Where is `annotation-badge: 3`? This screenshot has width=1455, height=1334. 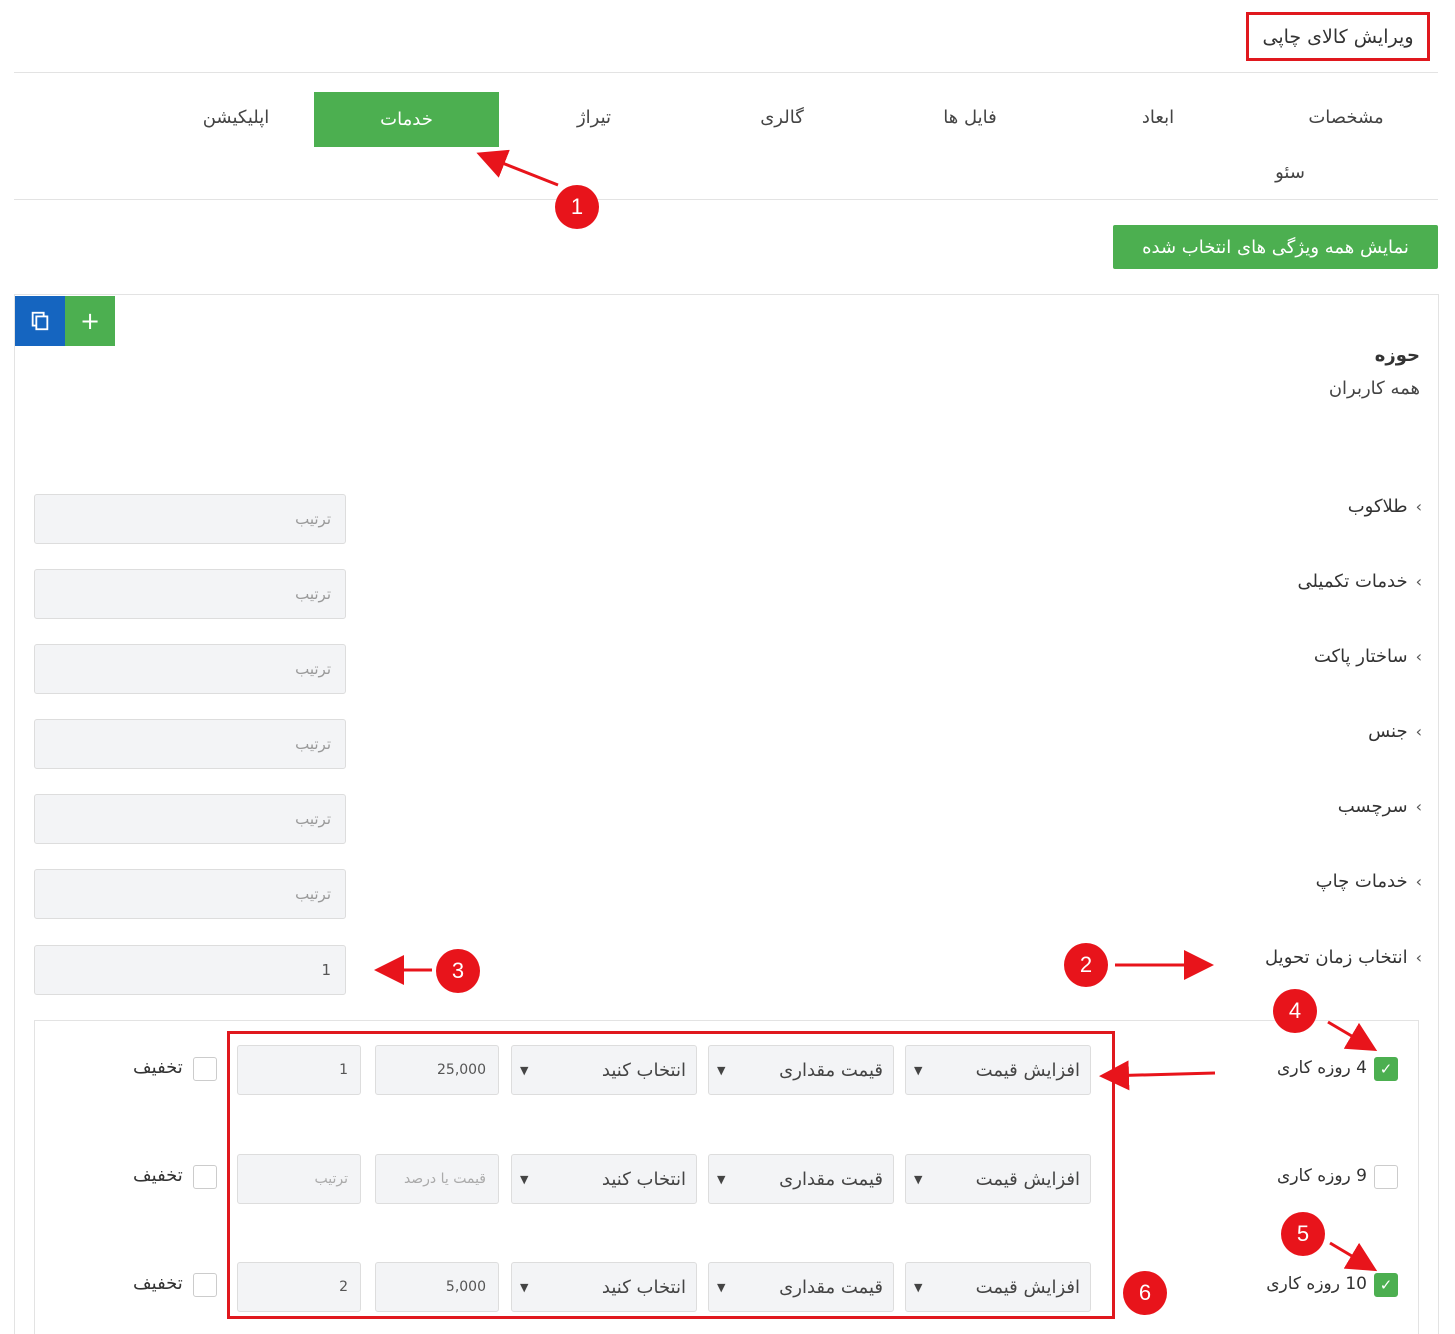 annotation-badge: 3 is located at coordinates (458, 971).